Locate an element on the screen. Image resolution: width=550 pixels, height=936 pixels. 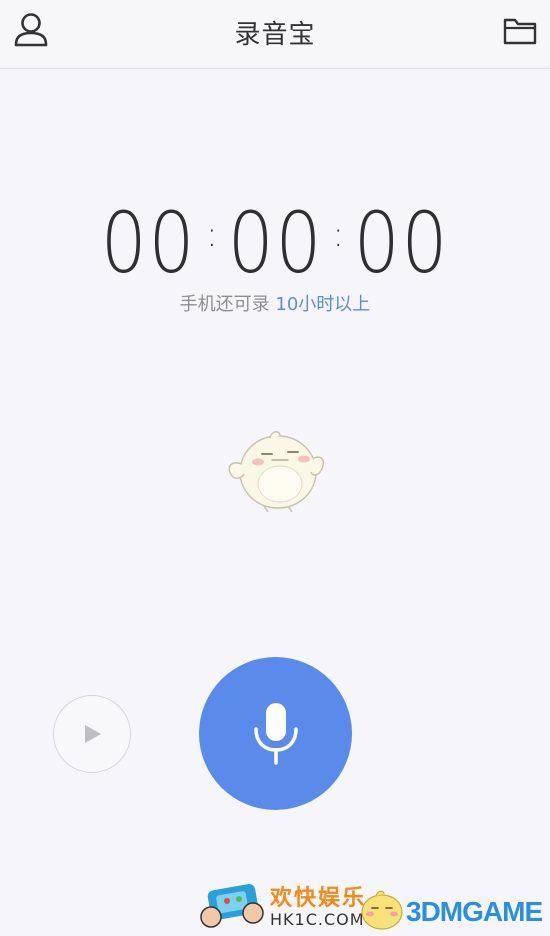
microphone-icon is located at coordinates (276, 734).